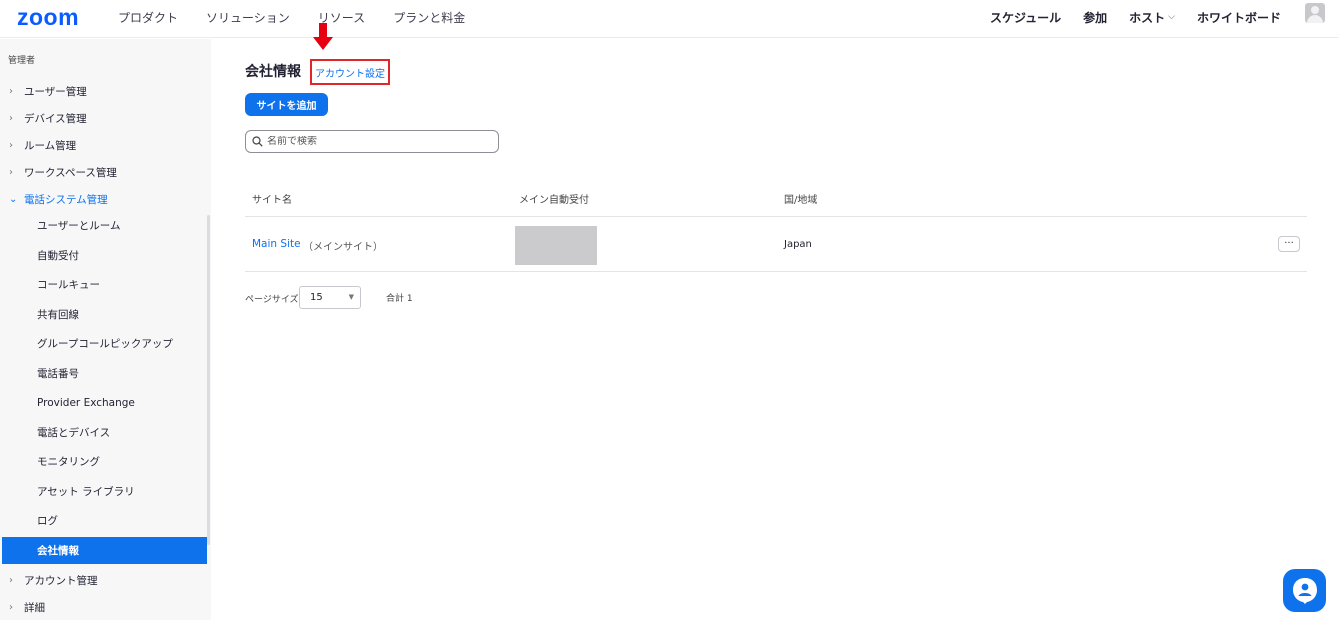 The width and height of the screenshot is (1339, 620). What do you see at coordinates (103, 373) in the screenshot?
I see `sidebar-sub-phone-numbers: 電話番号` at bounding box center [103, 373].